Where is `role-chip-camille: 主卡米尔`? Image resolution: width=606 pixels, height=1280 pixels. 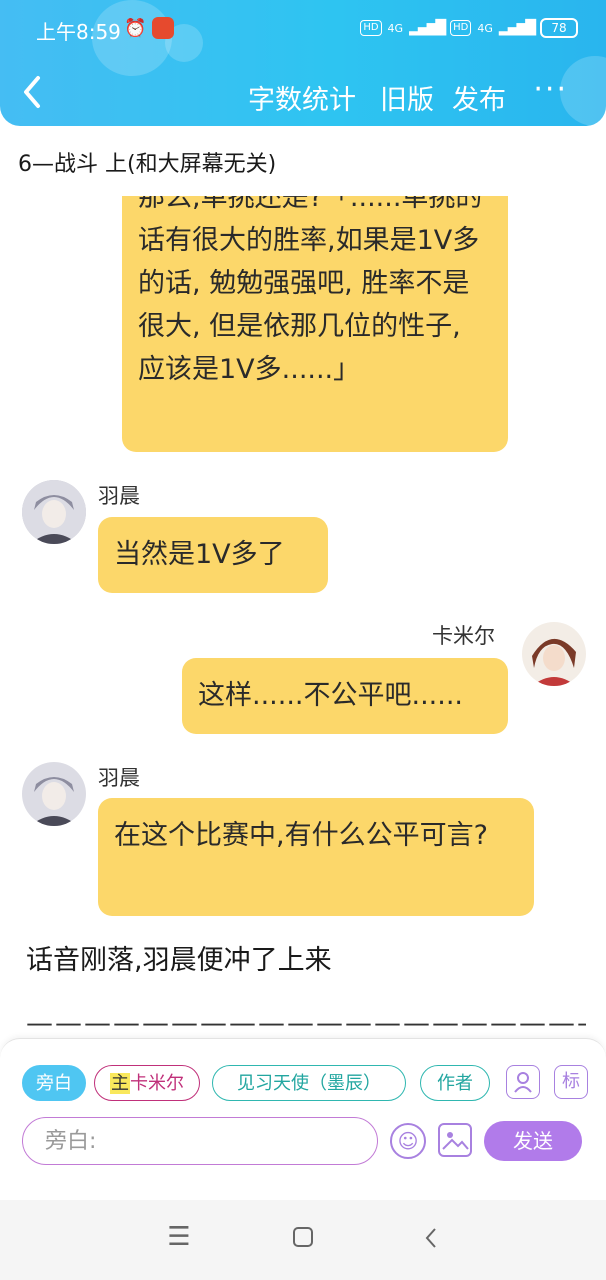 role-chip-camille: 主卡米尔 is located at coordinates (147, 1083).